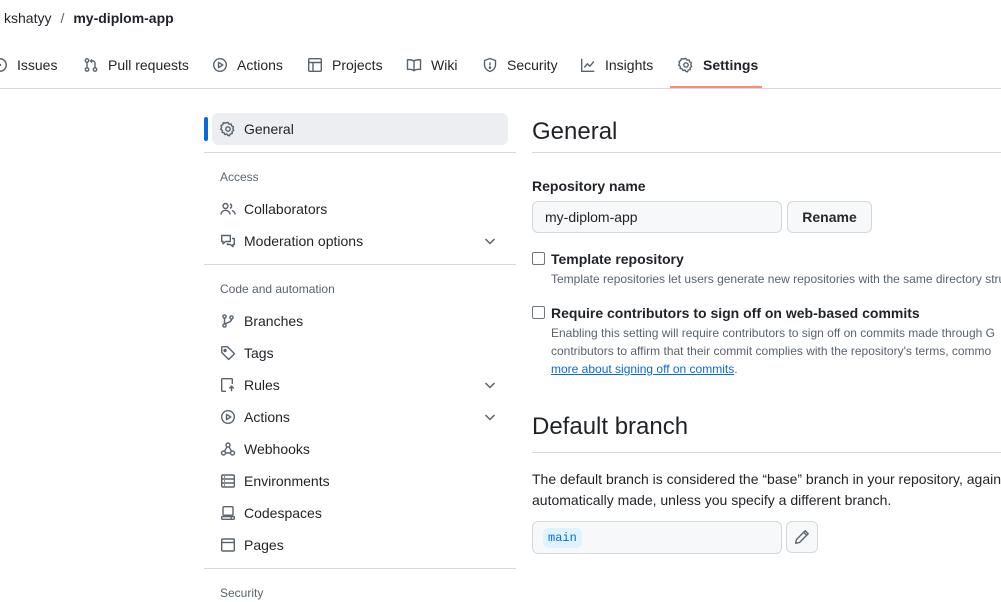 The image size is (1001, 602). What do you see at coordinates (228, 545) in the screenshot?
I see `browser-icon` at bounding box center [228, 545].